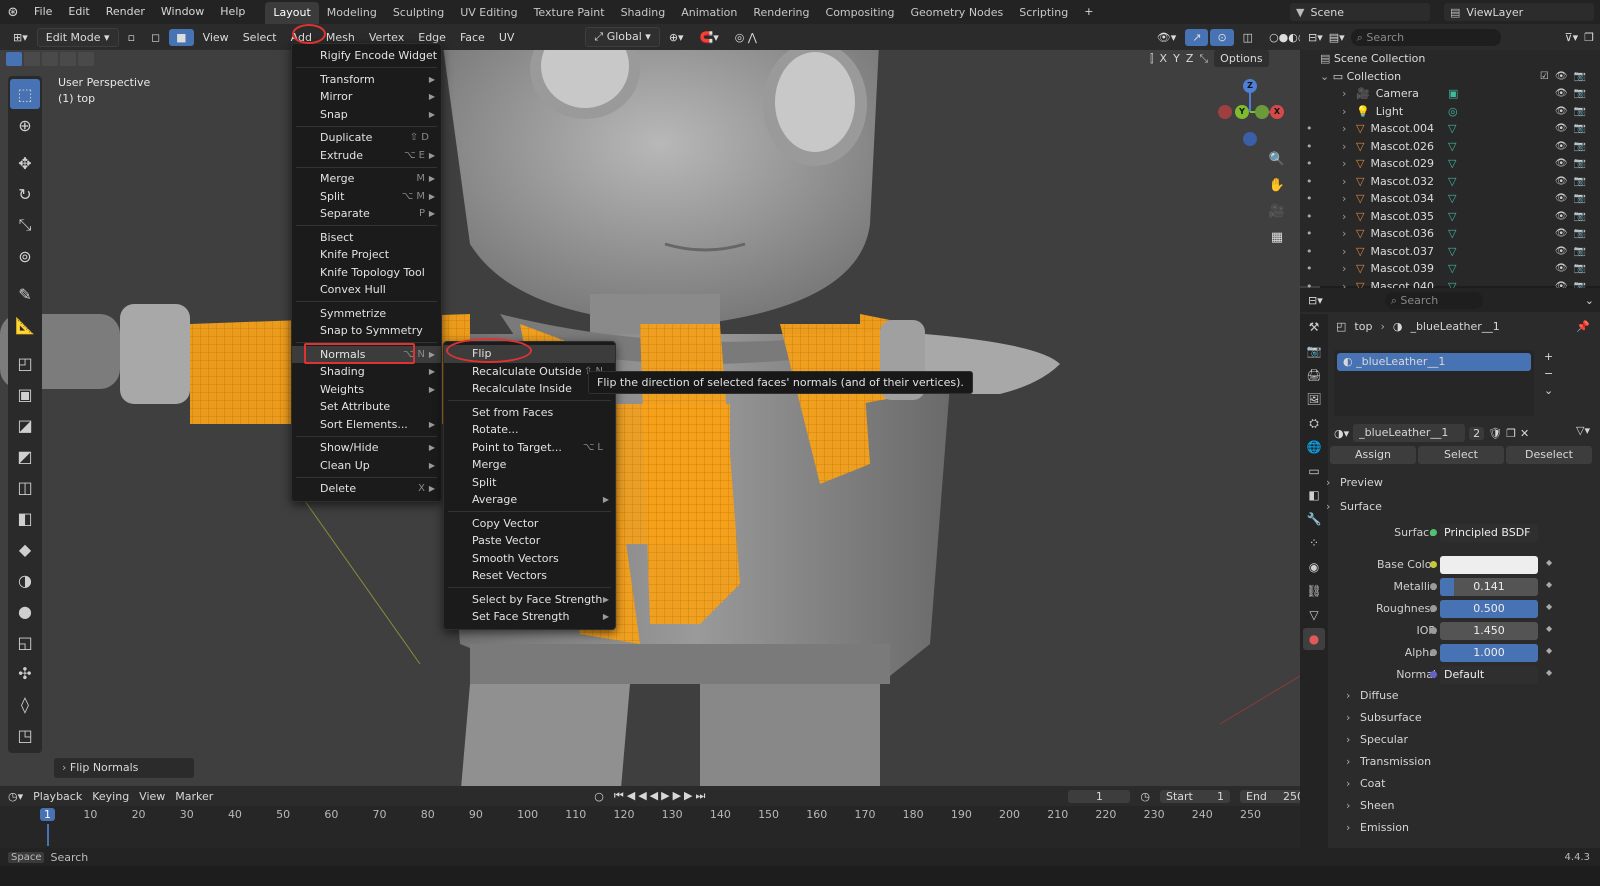 The height and width of the screenshot is (886, 1600). Describe the element at coordinates (13, 12) in the screenshot. I see `blender-logo-icon: ⊛` at that location.